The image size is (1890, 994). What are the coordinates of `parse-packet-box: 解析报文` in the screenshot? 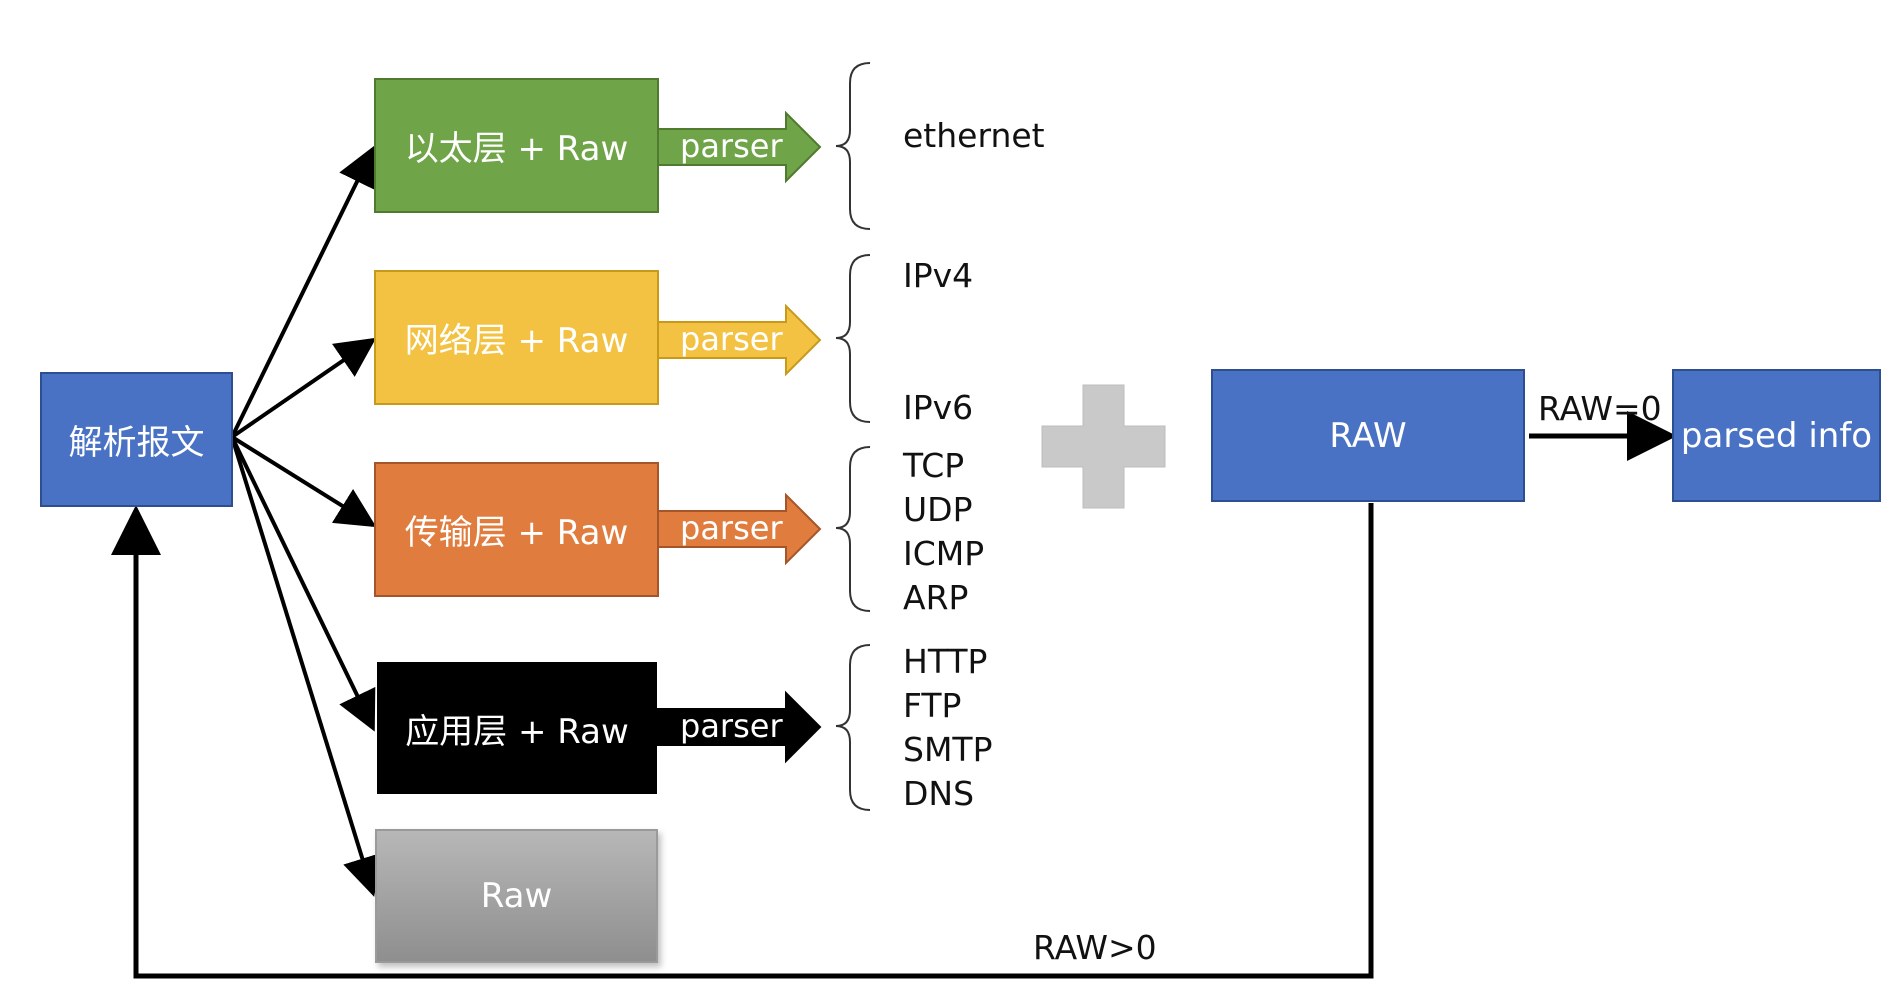 It's located at (136, 439).